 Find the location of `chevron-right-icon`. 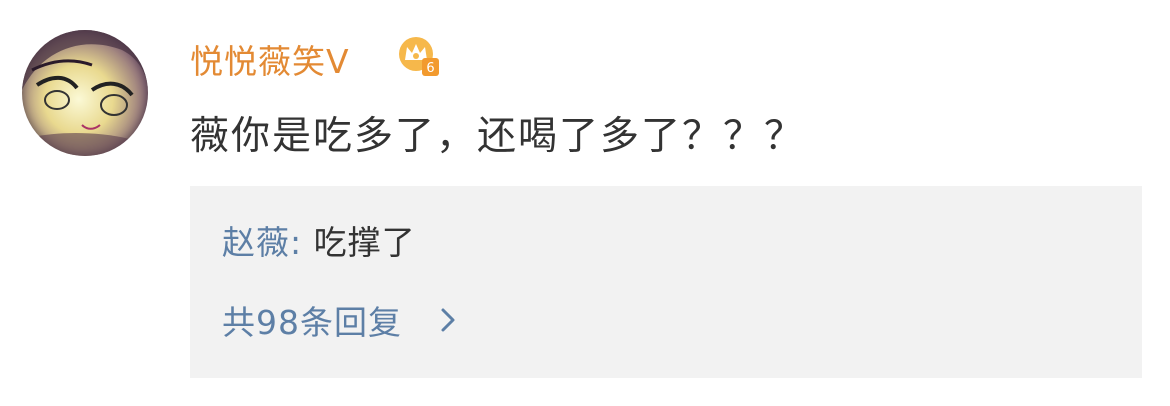

chevron-right-icon is located at coordinates (448, 320).